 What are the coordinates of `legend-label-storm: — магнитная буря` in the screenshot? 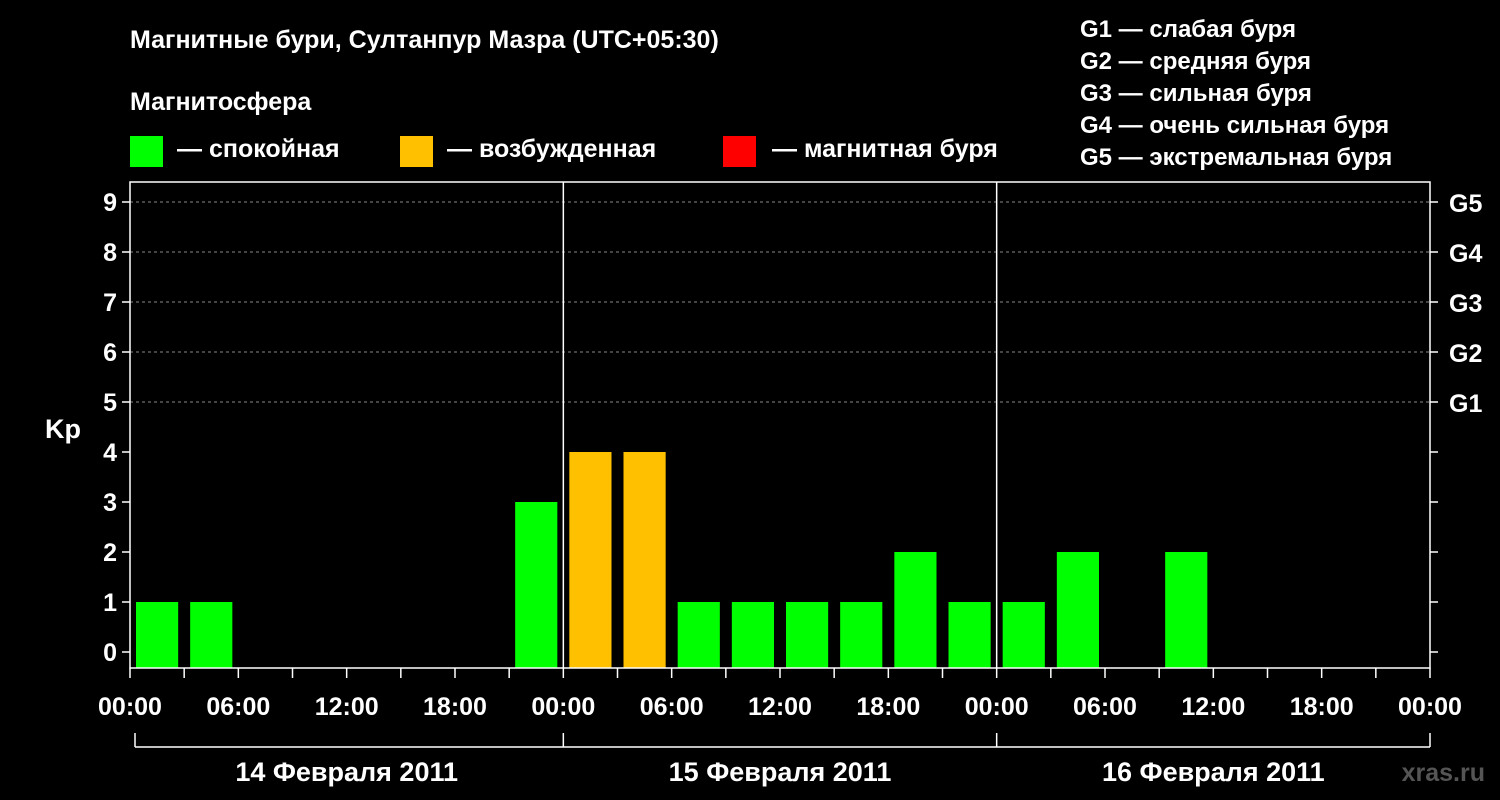 It's located at (885, 149).